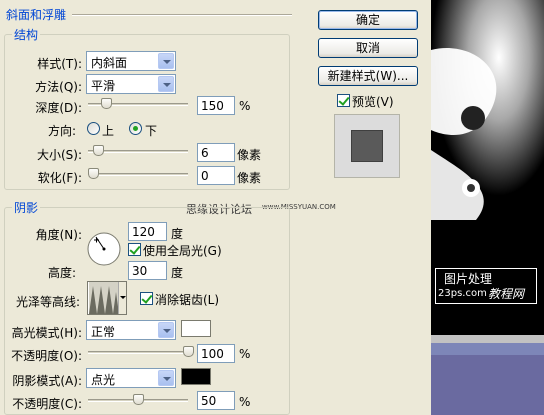 The image size is (544, 415). Describe the element at coordinates (177, 273) in the screenshot. I see `altitude-unit: 度` at that location.